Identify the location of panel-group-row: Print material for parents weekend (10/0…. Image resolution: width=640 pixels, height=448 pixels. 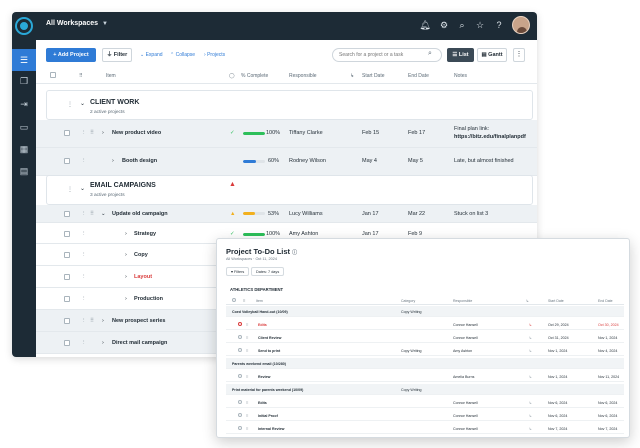
(425, 389).